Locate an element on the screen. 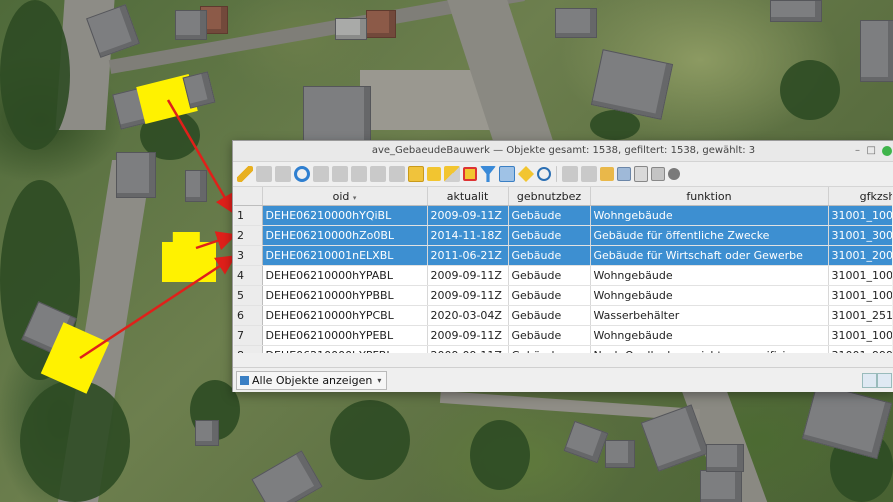 This screenshot has height=502, width=893. column-header-oid: oid ▾ is located at coordinates (345, 196).